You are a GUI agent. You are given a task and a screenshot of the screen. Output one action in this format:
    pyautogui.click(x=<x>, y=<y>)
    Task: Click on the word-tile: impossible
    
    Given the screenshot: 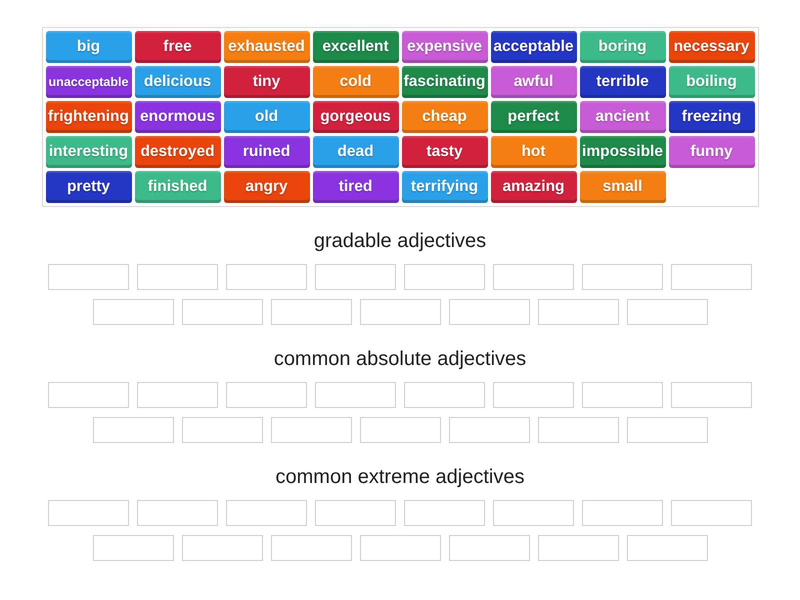 What is the action you would take?
    pyautogui.click(x=623, y=152)
    